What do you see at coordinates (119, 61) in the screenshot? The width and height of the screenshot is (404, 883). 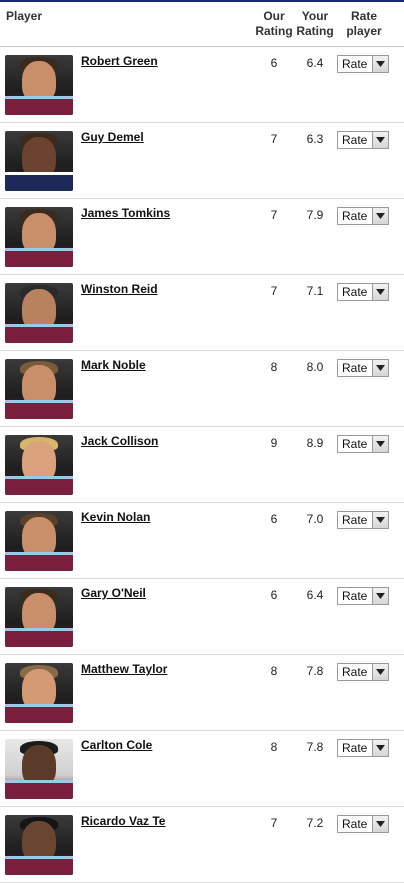 I see `player-name-link: Robert Green` at bounding box center [119, 61].